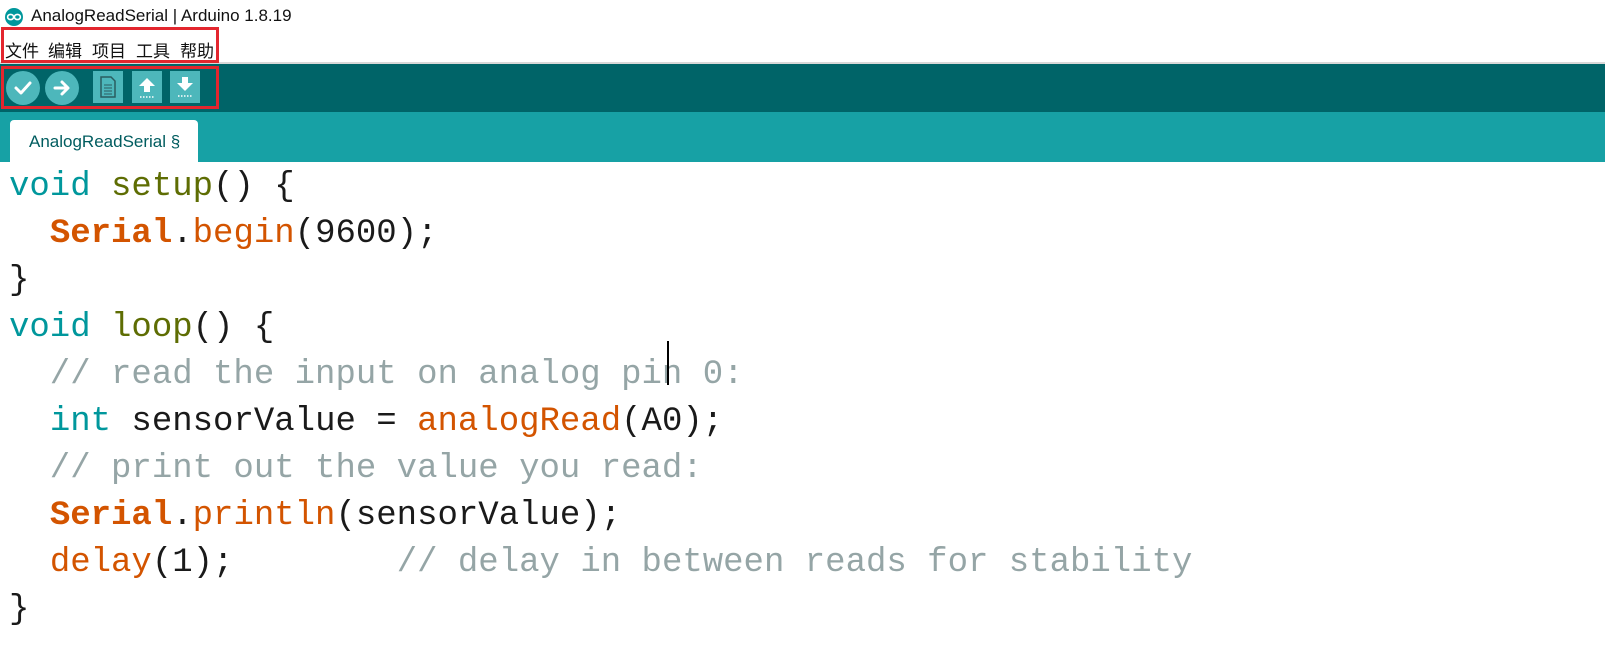  What do you see at coordinates (802, 17) in the screenshot?
I see `title-bar: AnalogReadSerial | Arduino 1.8.19` at bounding box center [802, 17].